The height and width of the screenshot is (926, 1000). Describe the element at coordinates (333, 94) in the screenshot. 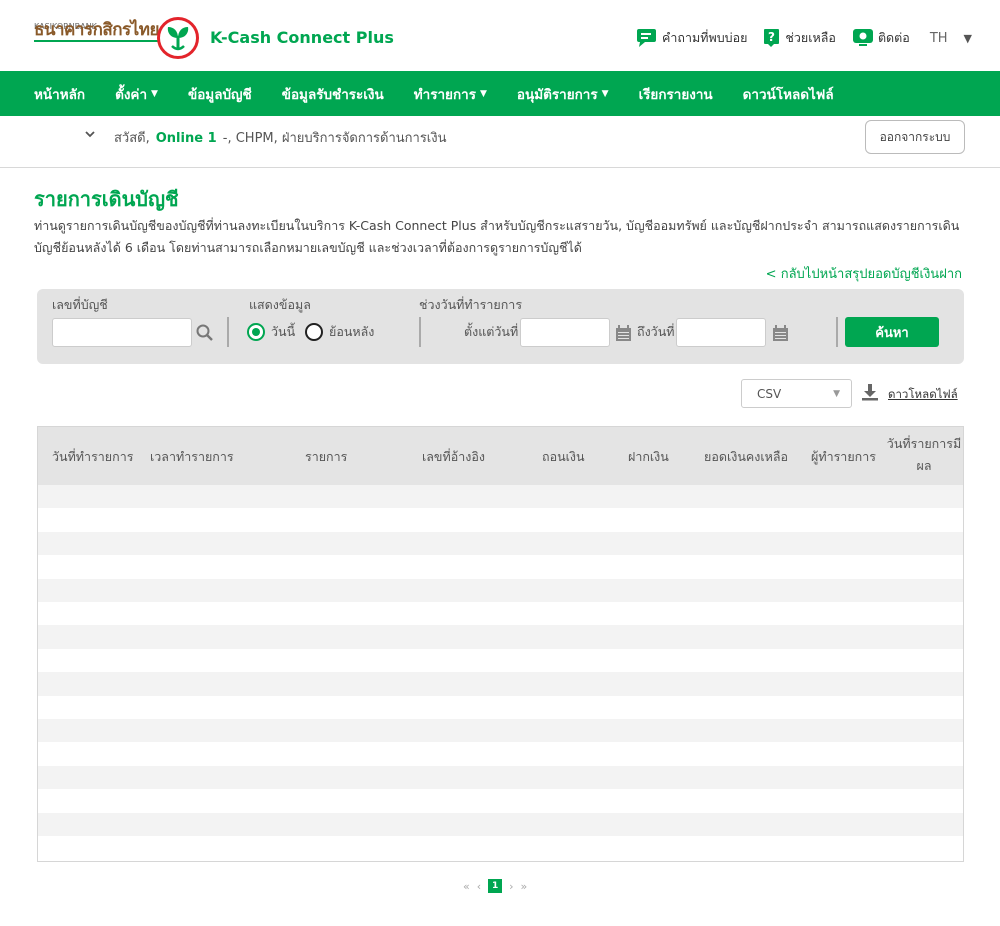

I see `nav-item-payment-info: ข้อมูลรับชำระเงิน` at that location.